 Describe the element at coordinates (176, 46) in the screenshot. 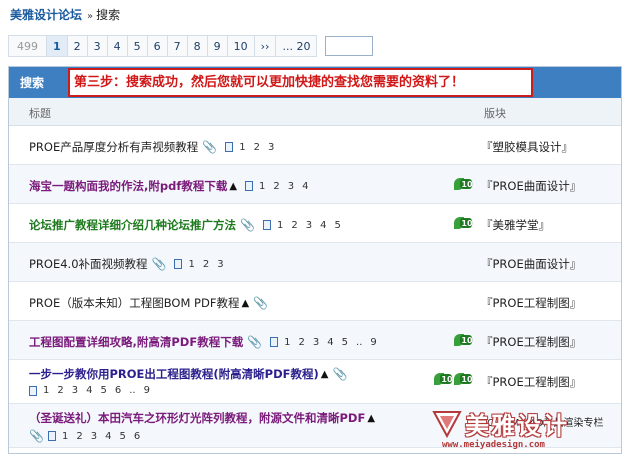

I see `page-link-7: 7` at that location.